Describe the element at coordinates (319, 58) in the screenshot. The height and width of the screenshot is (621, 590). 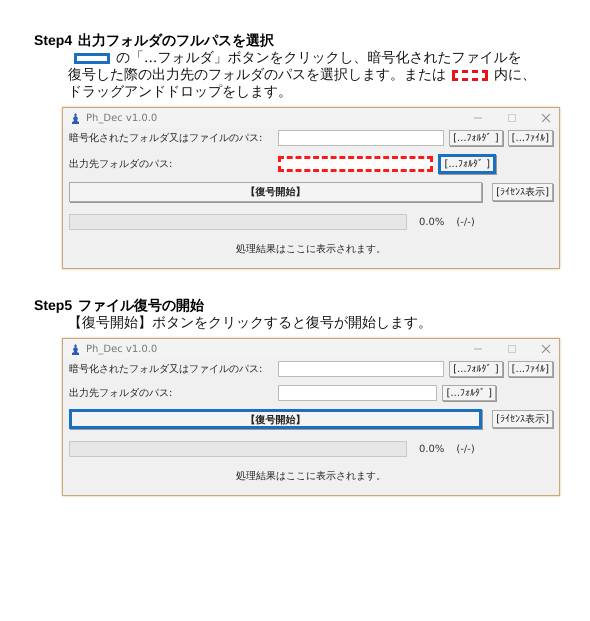
I see `instruction-text: の「...フォルダ」ボタンをクリックし、暗号化されたファイルを` at that location.